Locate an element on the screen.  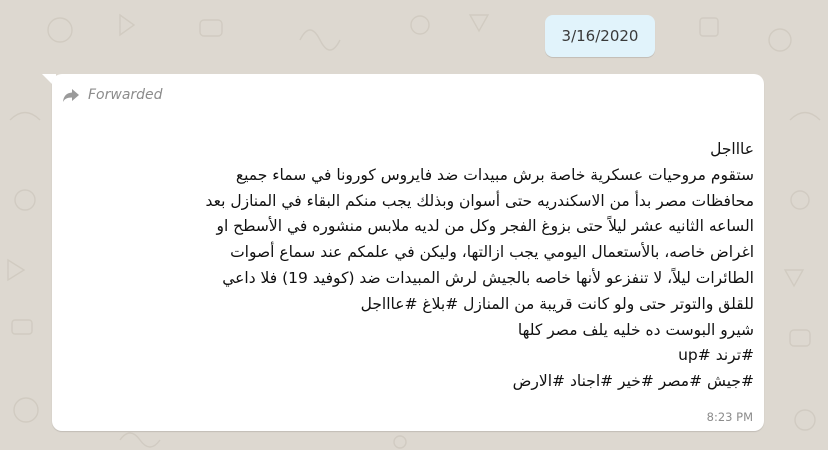
message-line: عاااجل is located at coordinates (732, 149).